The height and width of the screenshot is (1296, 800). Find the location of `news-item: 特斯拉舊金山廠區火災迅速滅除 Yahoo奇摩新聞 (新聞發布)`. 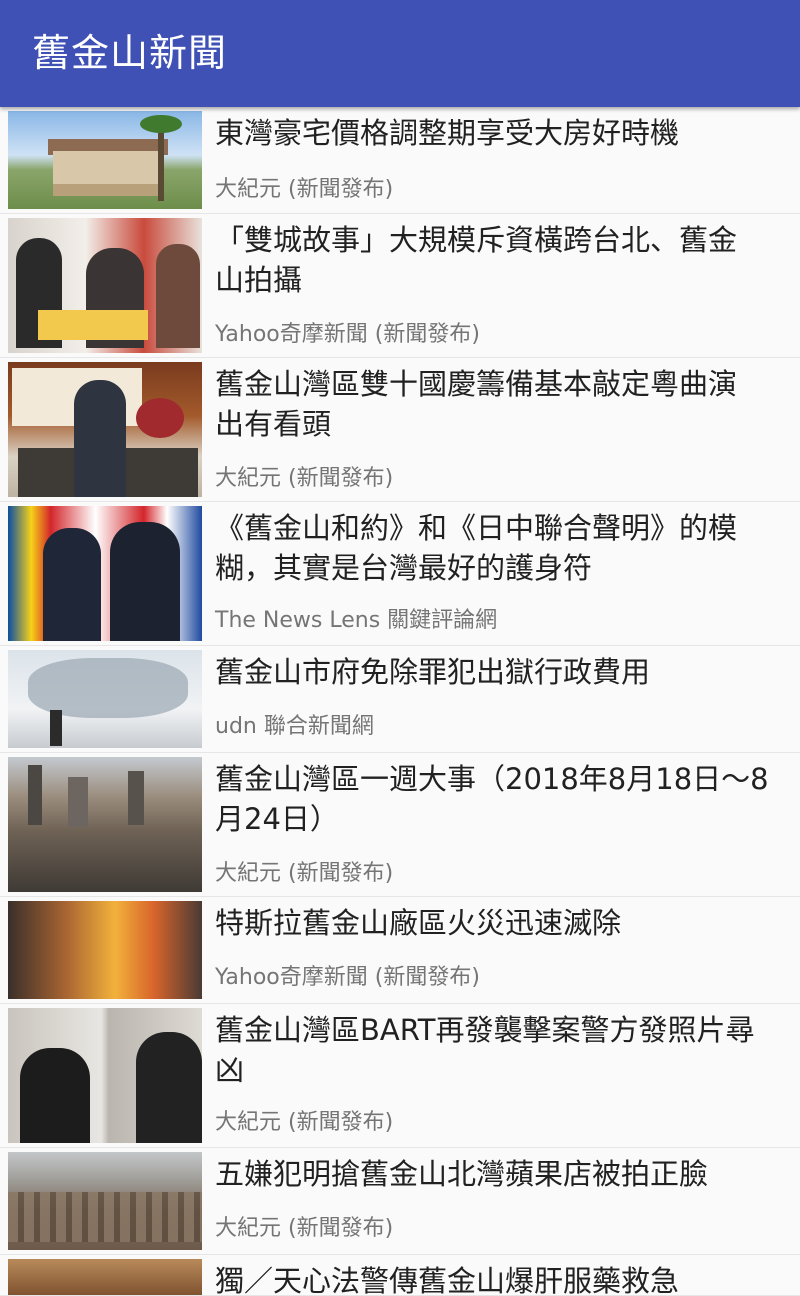

news-item: 特斯拉舊金山廠區火災迅速滅除 Yahoo奇摩新聞 (新聞發布) is located at coordinates (400, 950).